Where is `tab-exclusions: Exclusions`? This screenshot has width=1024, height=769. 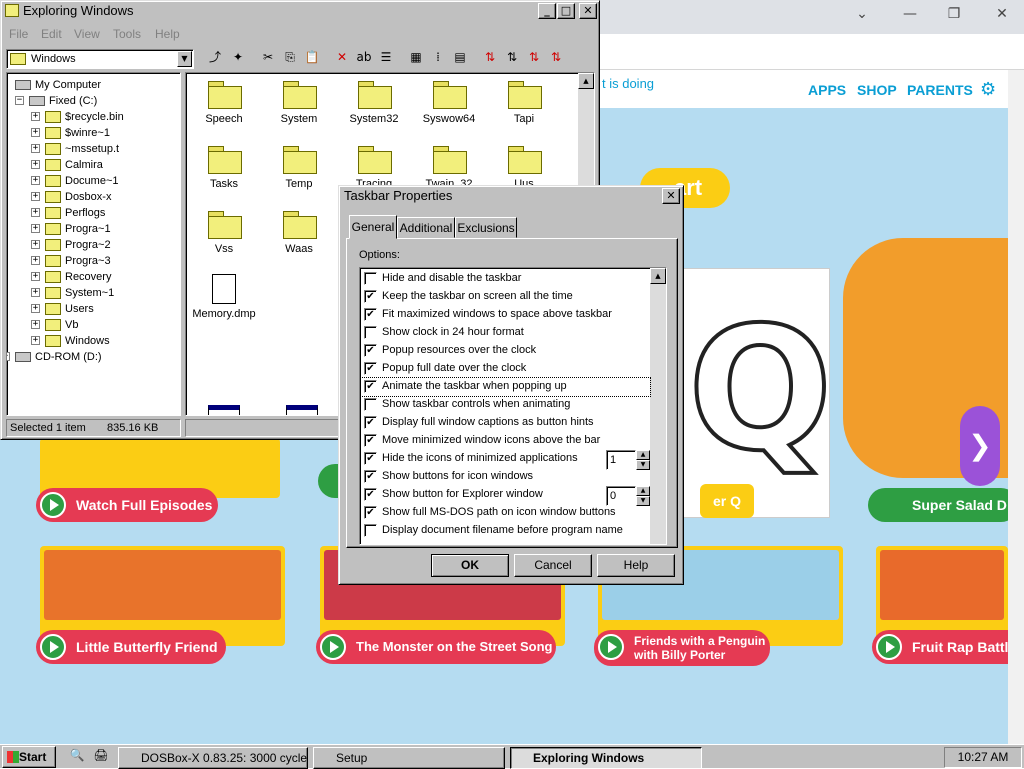 tab-exclusions: Exclusions is located at coordinates (486, 227).